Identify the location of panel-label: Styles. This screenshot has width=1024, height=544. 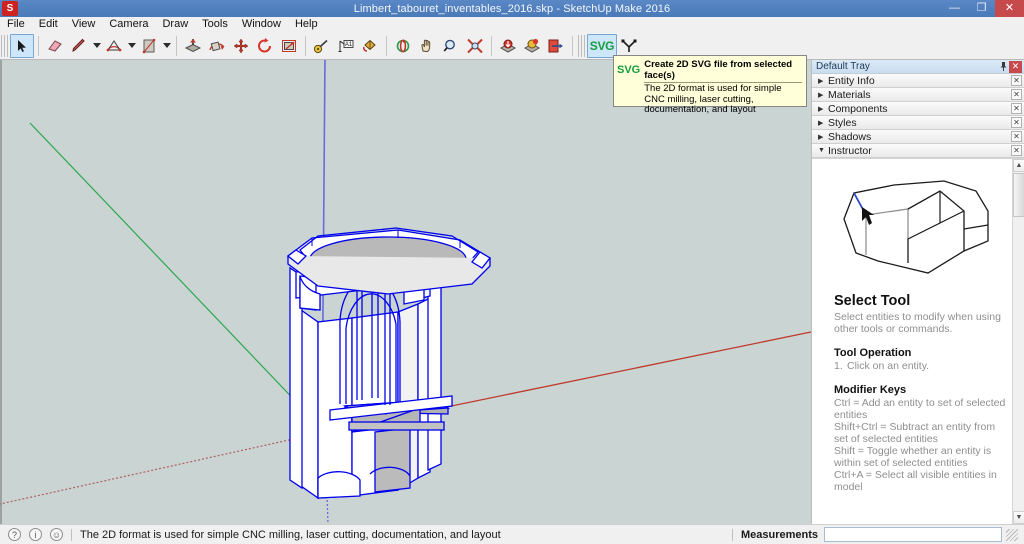
(842, 122).